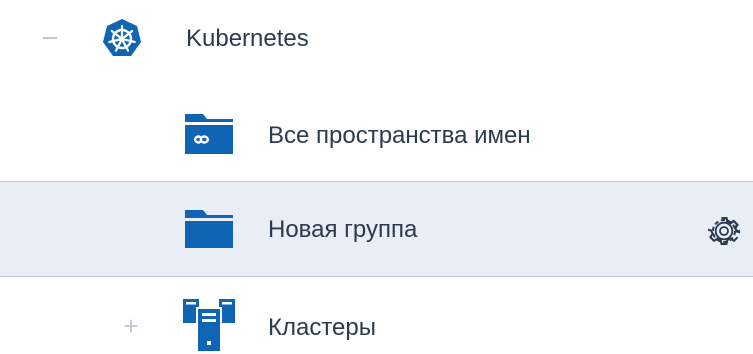 Image resolution: width=753 pixels, height=354 pixels. Describe the element at coordinates (209, 325) in the screenshot. I see `cluster-servers-icon` at that location.